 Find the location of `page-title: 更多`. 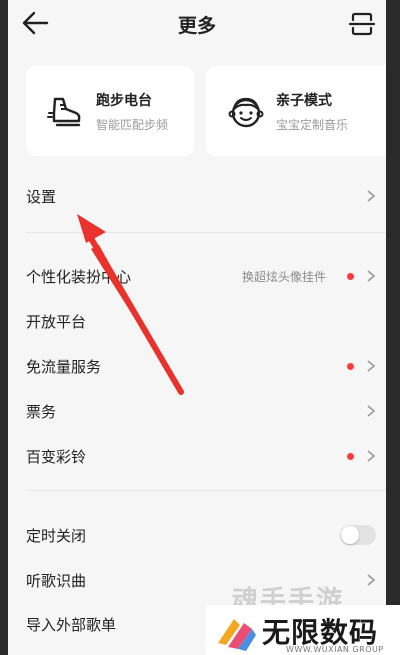

page-title: 更多 is located at coordinates (196, 25).